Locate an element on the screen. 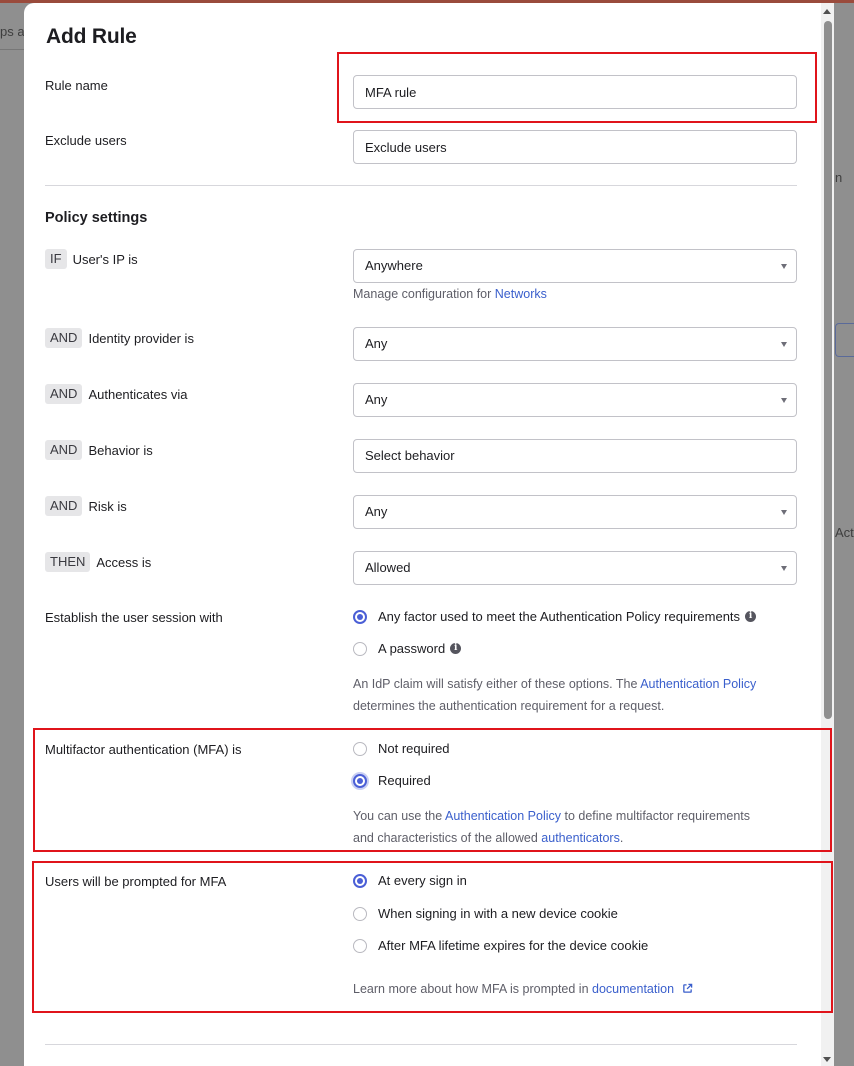 The height and width of the screenshot is (1066, 854). condition-access: THEN Access is is located at coordinates (98, 562).